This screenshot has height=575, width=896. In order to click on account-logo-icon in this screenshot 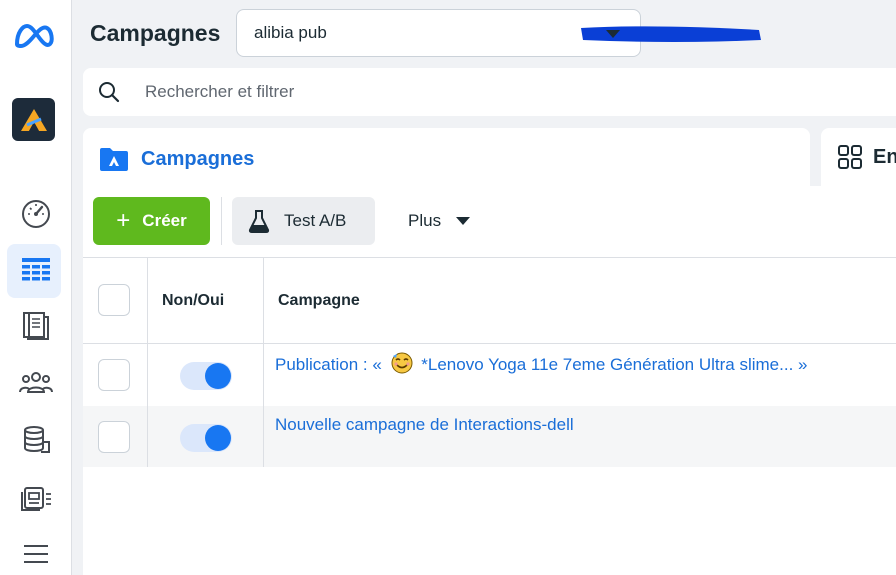, I will do `click(33, 119)`.